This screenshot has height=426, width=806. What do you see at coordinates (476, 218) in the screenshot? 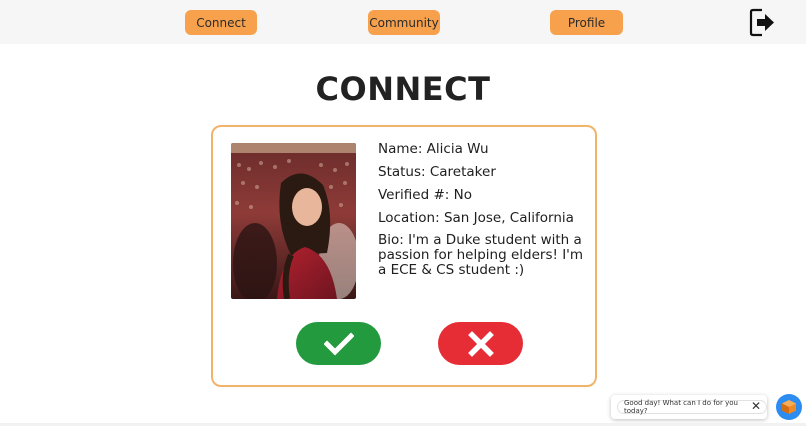
I see `profile-location: Location: San Jose, California` at bounding box center [476, 218].